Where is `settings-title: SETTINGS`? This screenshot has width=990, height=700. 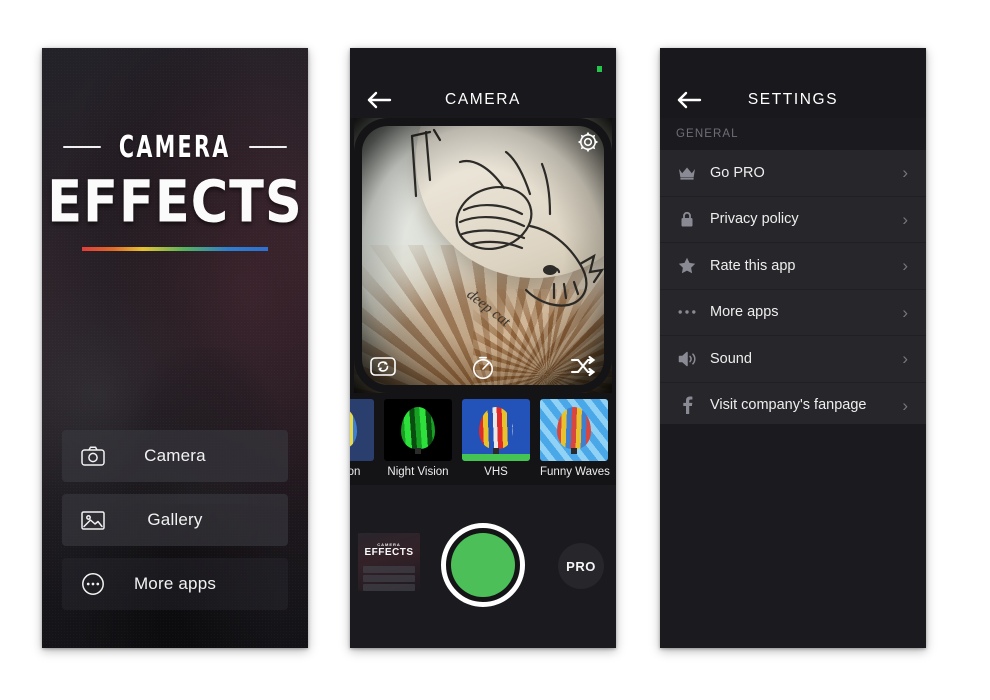
settings-title: SETTINGS is located at coordinates (793, 99).